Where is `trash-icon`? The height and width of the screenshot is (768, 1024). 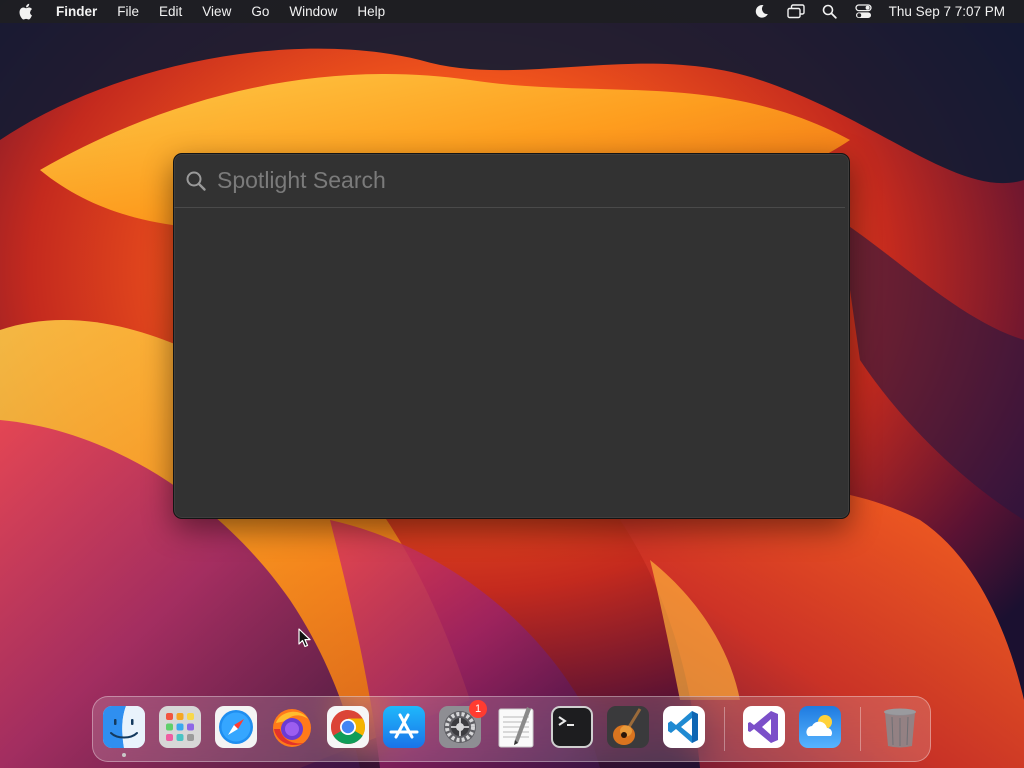
trash-icon is located at coordinates (900, 728).